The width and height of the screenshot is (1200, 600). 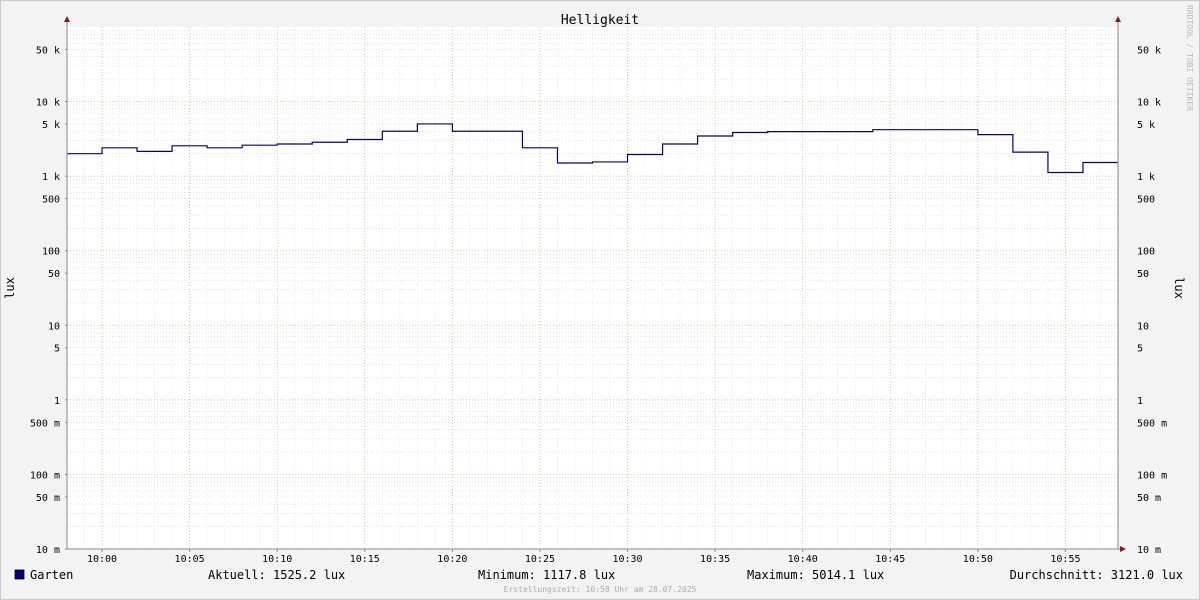 I want to click on stat-current: Aktuell: 1525.2 lux, so click(x=276, y=575).